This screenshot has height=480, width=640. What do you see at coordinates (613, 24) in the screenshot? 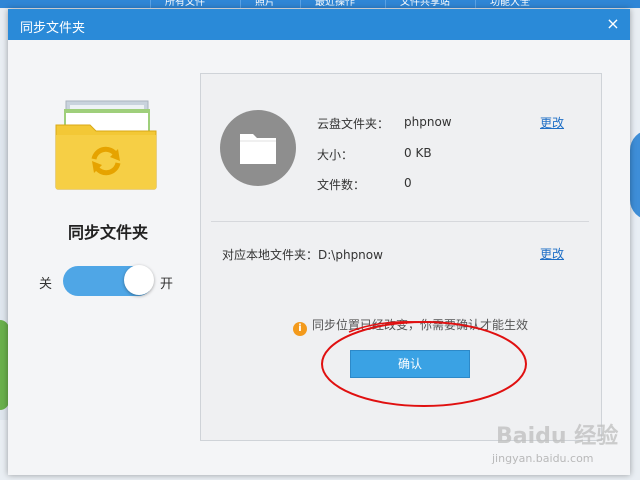
I see `close-icon: ×` at bounding box center [613, 24].